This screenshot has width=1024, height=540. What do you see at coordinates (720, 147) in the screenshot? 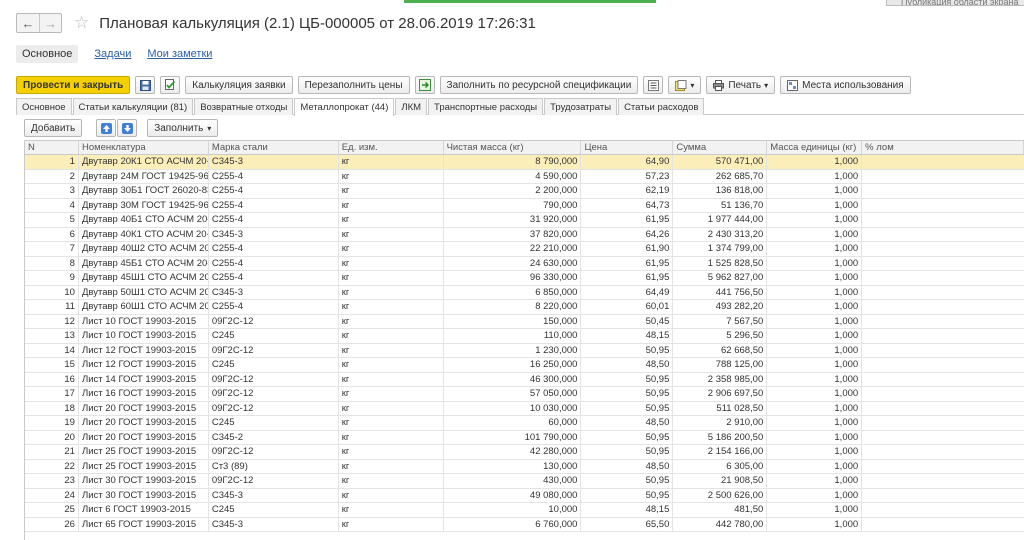
I see `column-header-sum: Сумма` at bounding box center [720, 147].